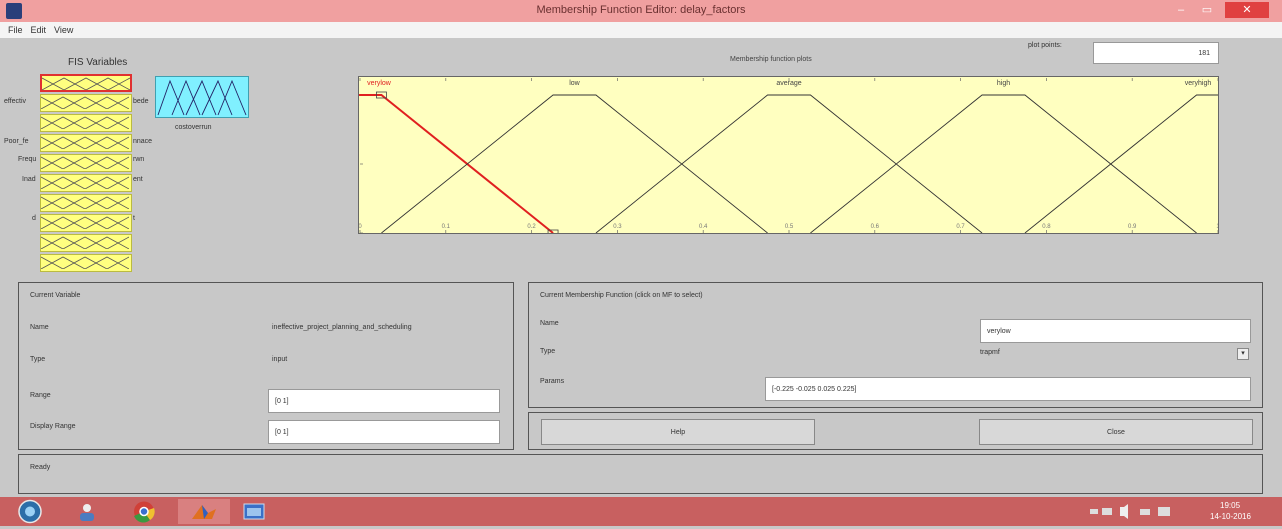  What do you see at coordinates (789, 227) in the screenshot?
I see `x-tick-label: 0.5` at bounding box center [789, 227].